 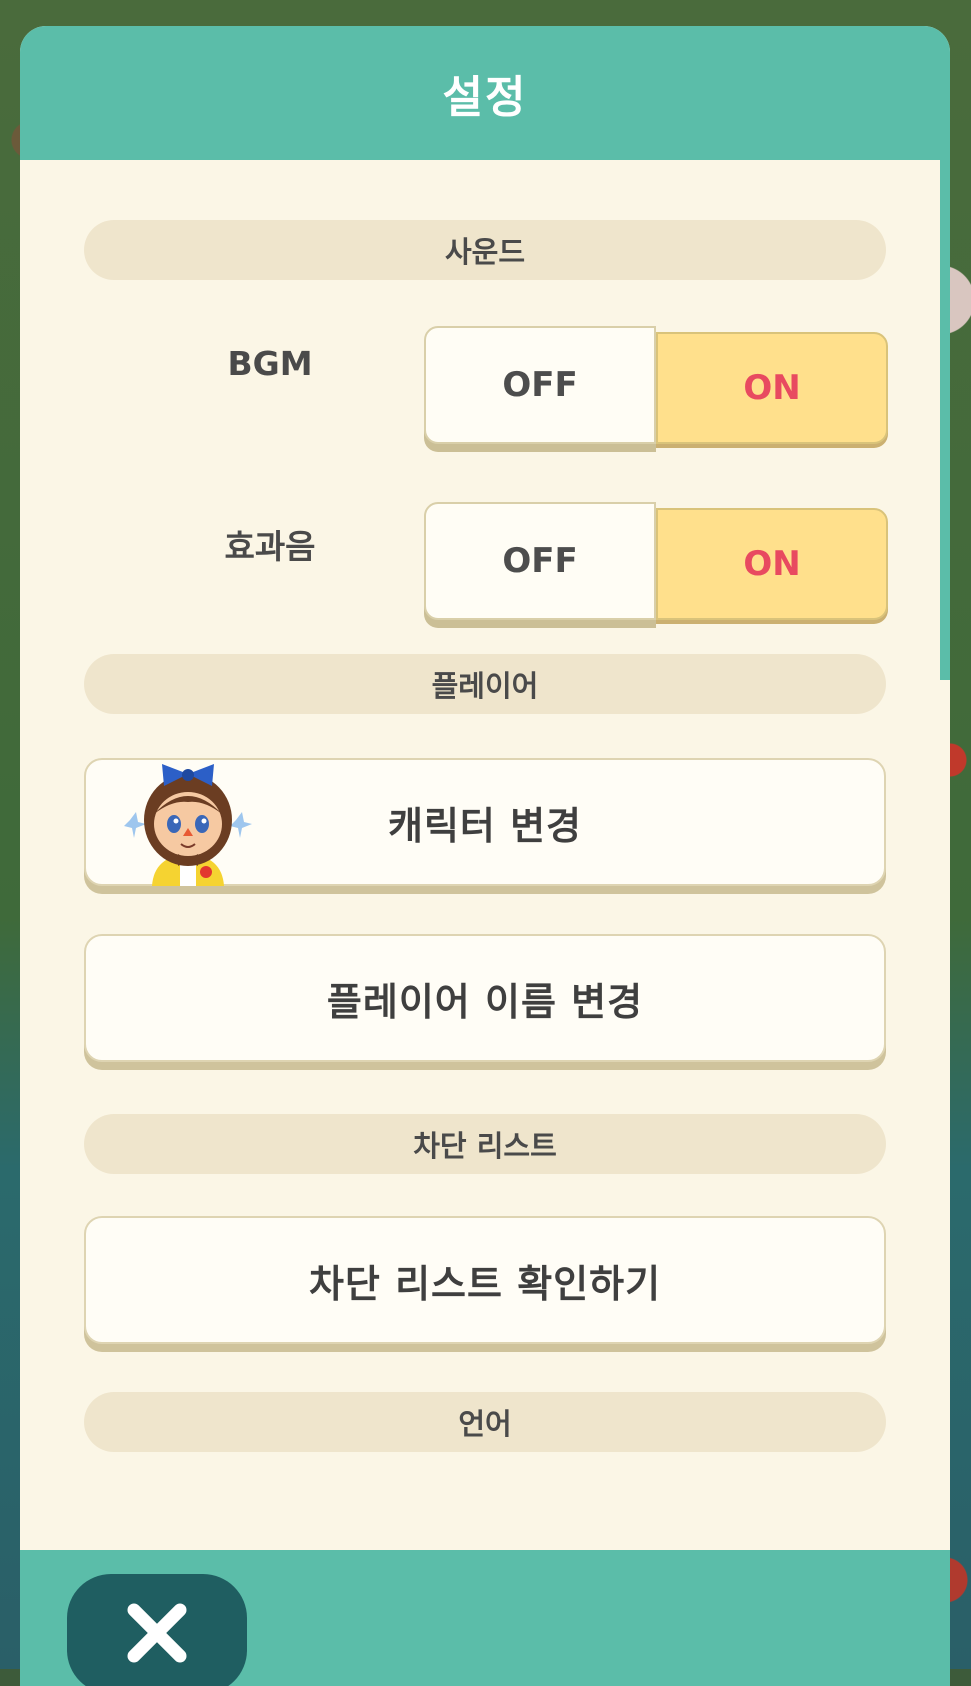 I want to click on section-header-block-list: 차단 리스트, so click(x=485, y=1144).